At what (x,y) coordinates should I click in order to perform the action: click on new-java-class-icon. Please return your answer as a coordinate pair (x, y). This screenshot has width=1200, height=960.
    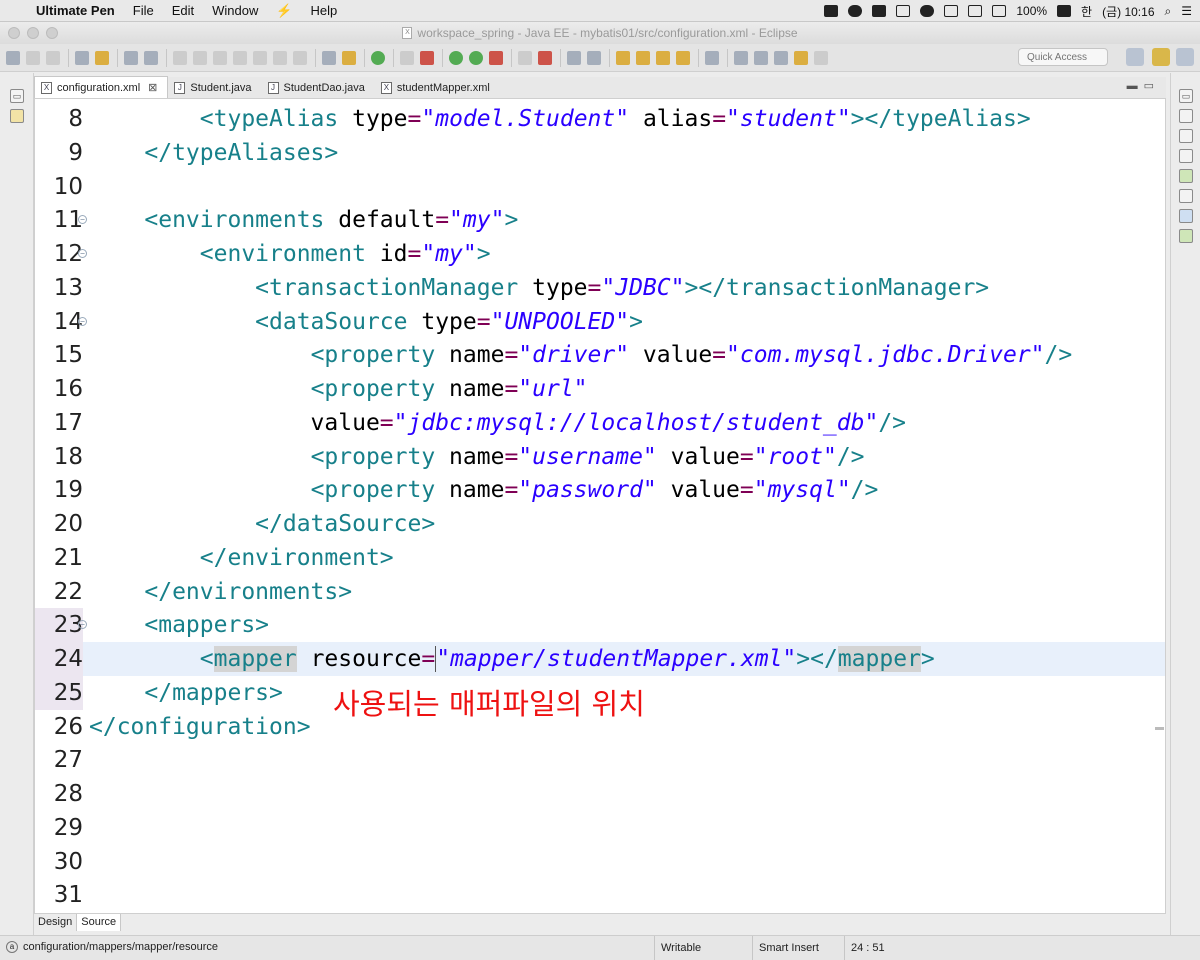
    Looking at the image, I should click on (594, 57).